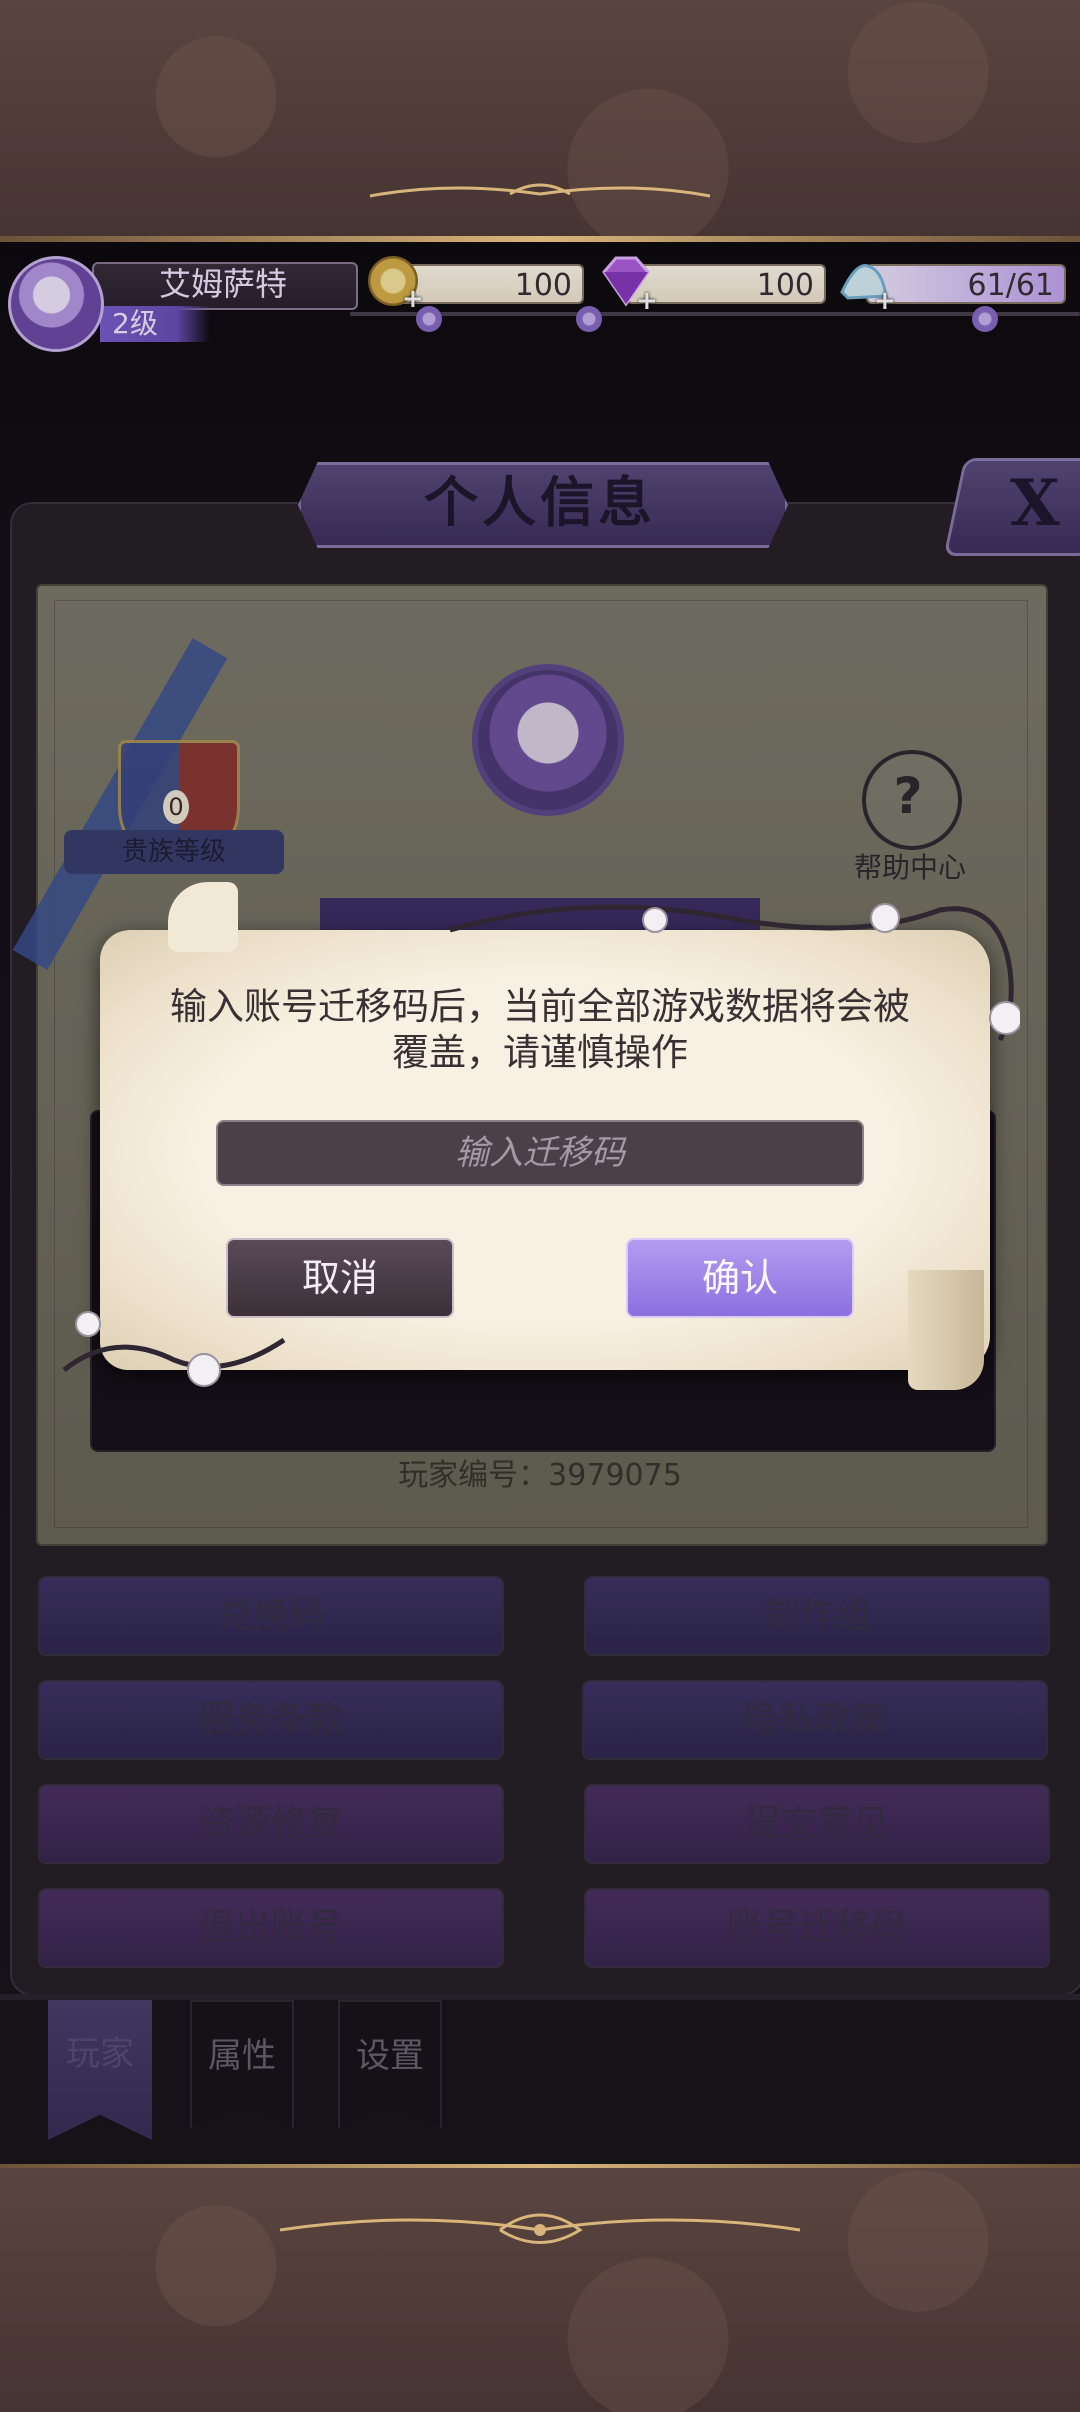 This screenshot has width=1080, height=2412. I want to click on bottom-flourish-ornament, so click(540, 2228).